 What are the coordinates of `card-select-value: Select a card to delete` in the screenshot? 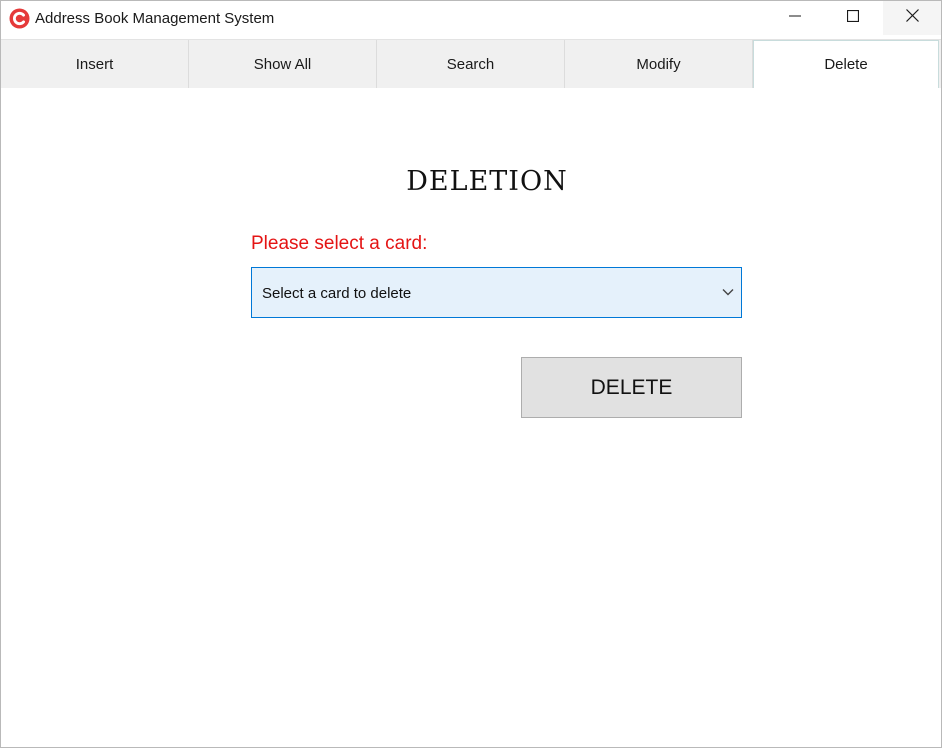 It's located at (337, 293).